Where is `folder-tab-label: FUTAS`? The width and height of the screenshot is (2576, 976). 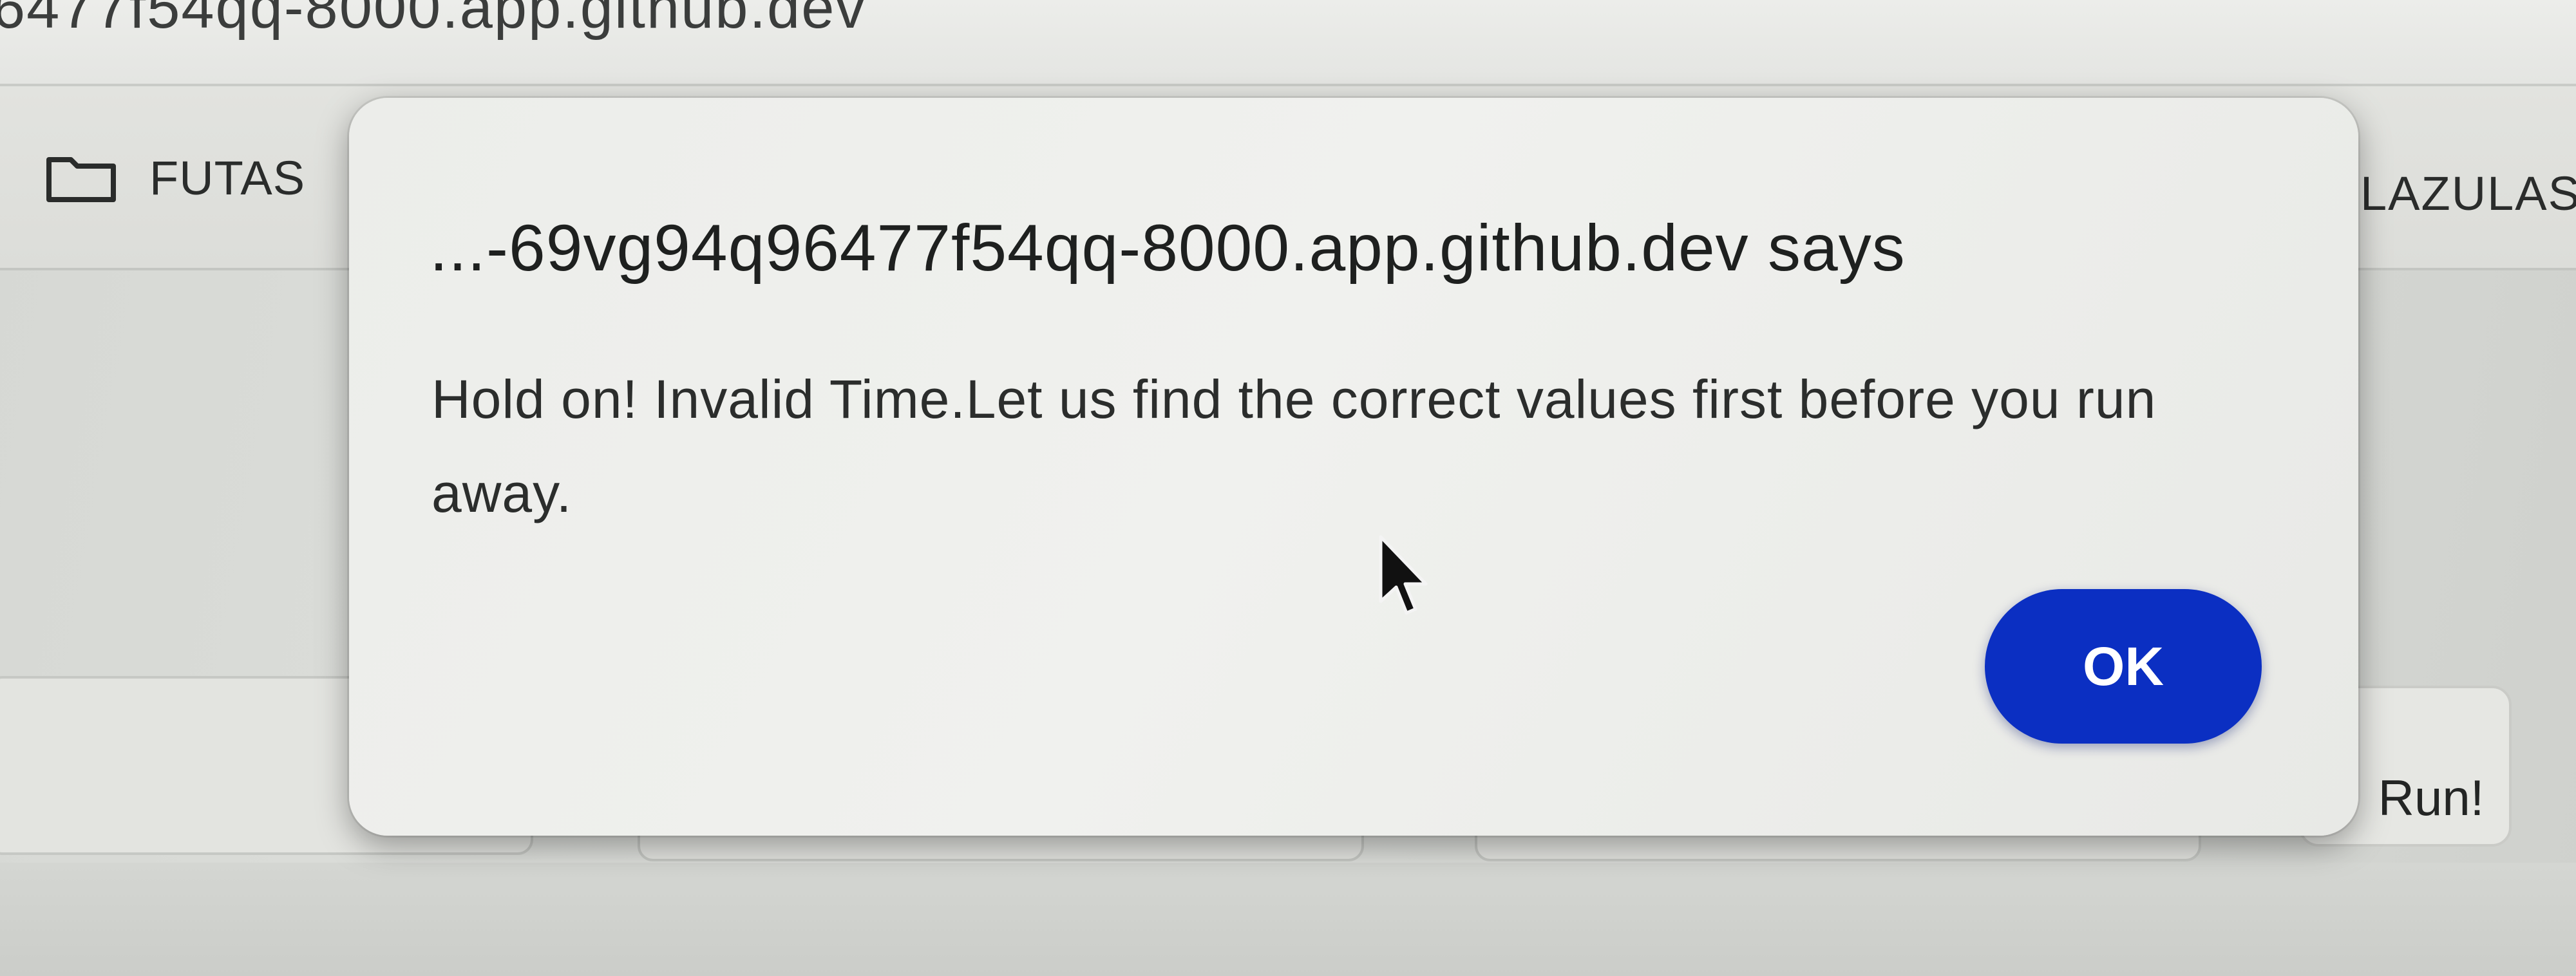
folder-tab-label: FUTAS is located at coordinates (227, 178).